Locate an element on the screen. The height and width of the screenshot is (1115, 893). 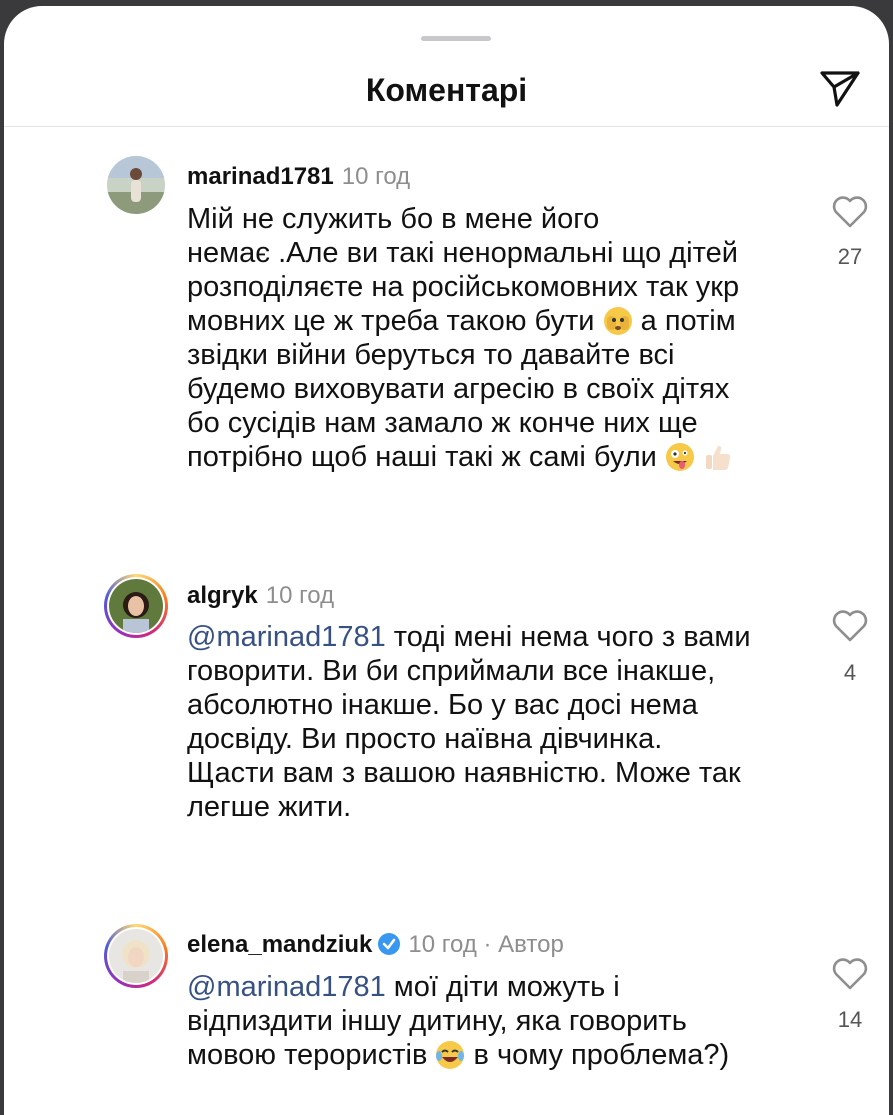
like-count: 14 is located at coordinates (850, 1019).